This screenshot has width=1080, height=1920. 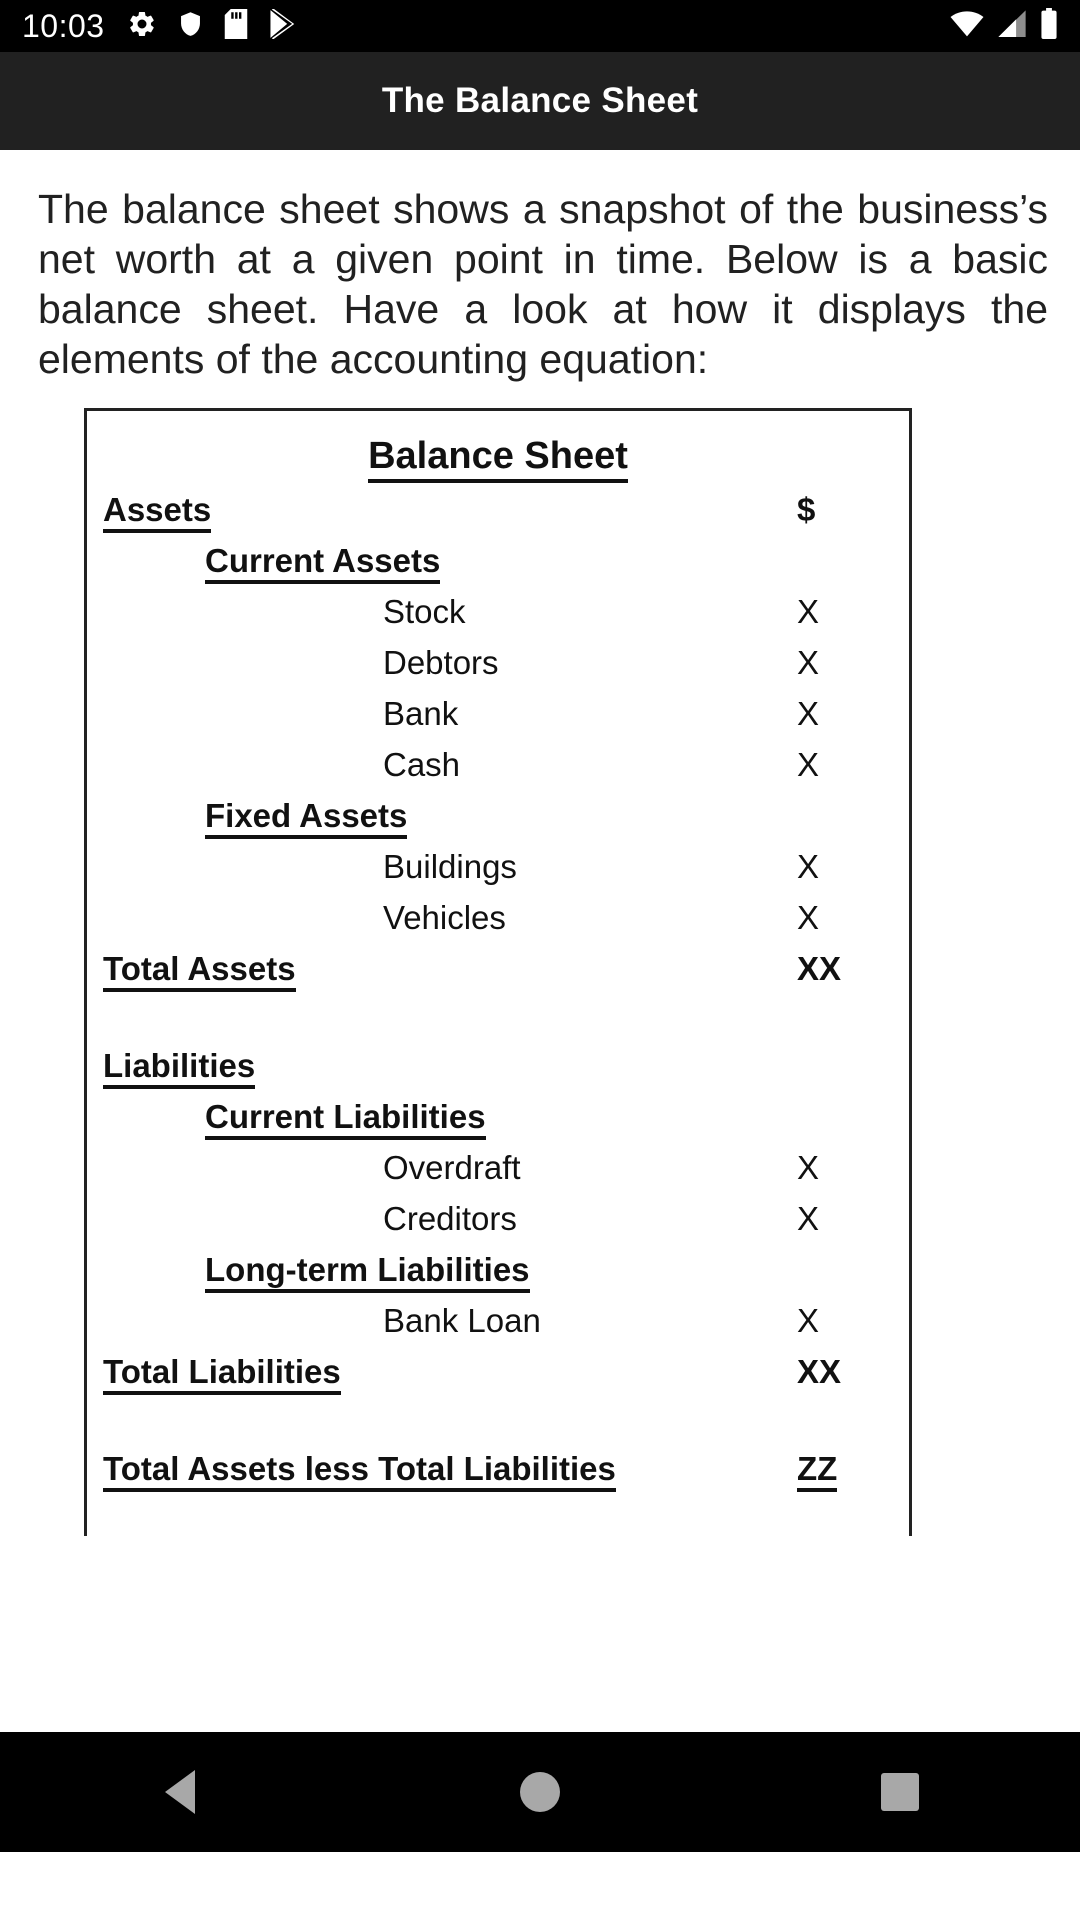 I want to click on row-label-text: Overdraft, so click(x=452, y=1168).